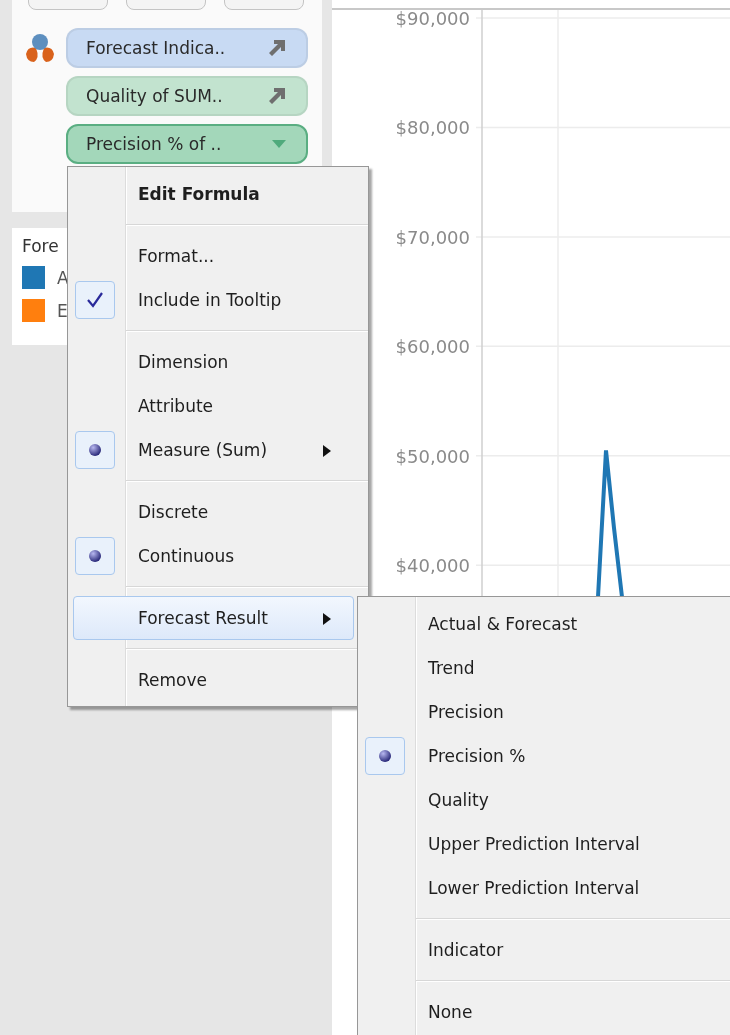  I want to click on menu-item: Discrete, so click(213, 512).